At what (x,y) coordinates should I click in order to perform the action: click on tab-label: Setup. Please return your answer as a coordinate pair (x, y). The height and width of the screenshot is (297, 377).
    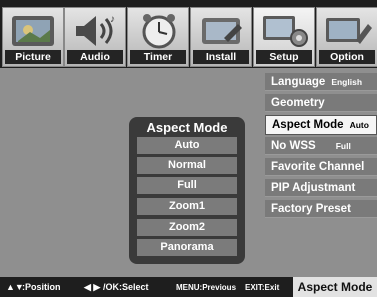
    Looking at the image, I should click on (284, 57).